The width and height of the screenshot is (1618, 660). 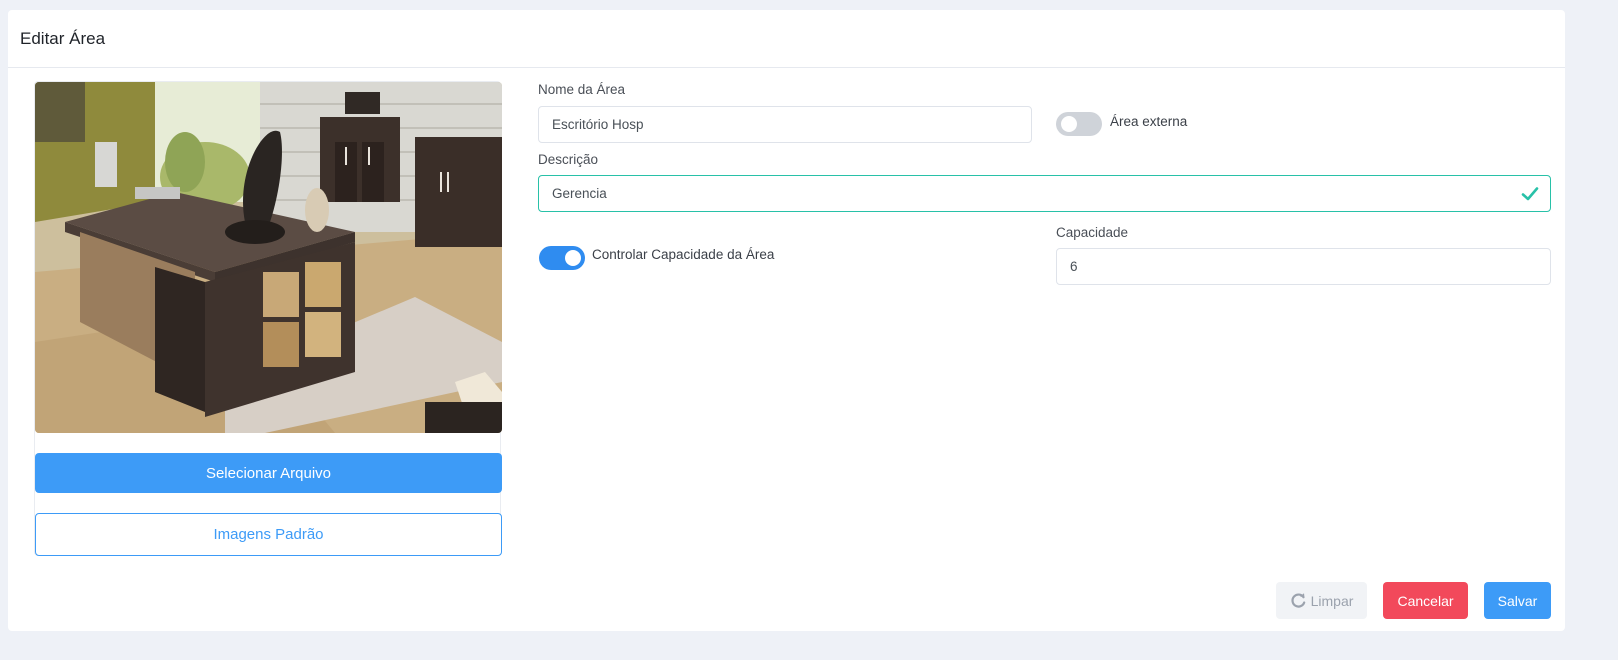 I want to click on reset-button: Limpar, so click(x=1321, y=600).